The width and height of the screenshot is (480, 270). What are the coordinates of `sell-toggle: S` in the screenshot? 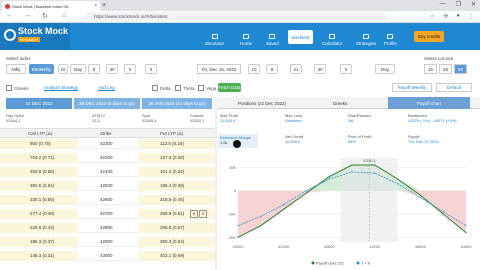 It's located at (203, 214).